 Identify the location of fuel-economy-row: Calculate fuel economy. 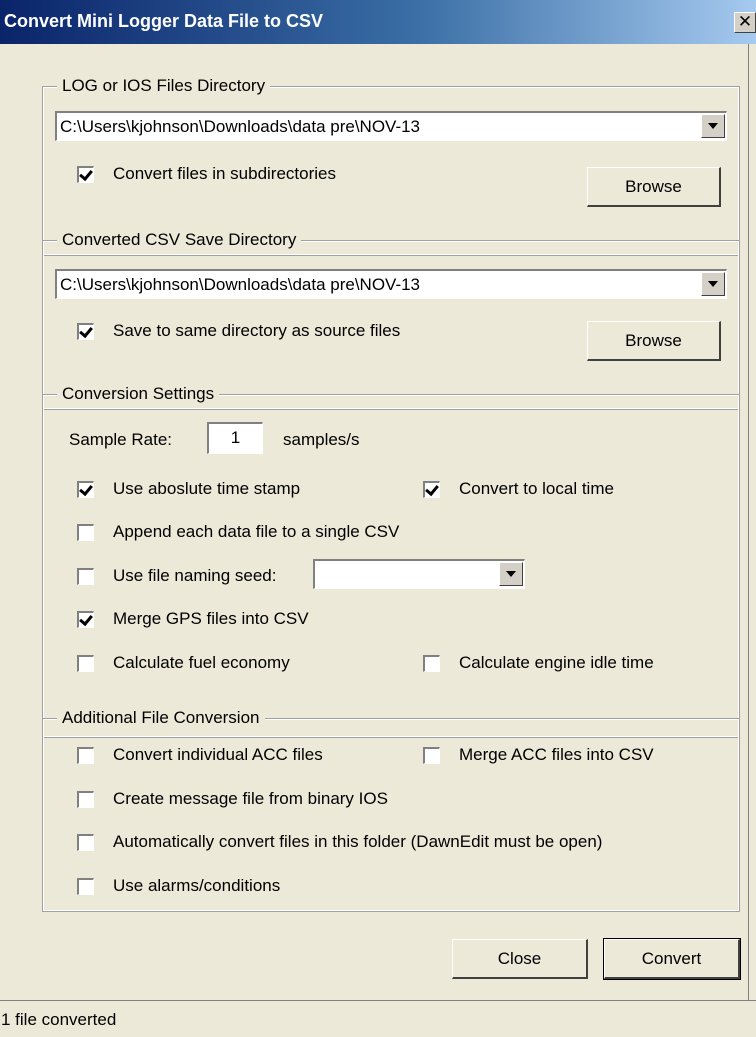
(227, 664).